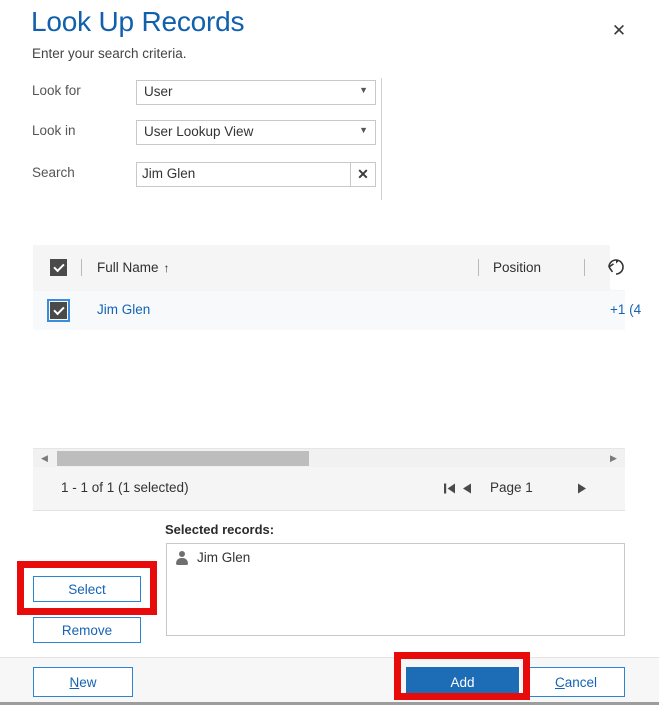 The height and width of the screenshot is (710, 659). Describe the element at coordinates (87, 630) in the screenshot. I see `remove-button: Remove` at that location.